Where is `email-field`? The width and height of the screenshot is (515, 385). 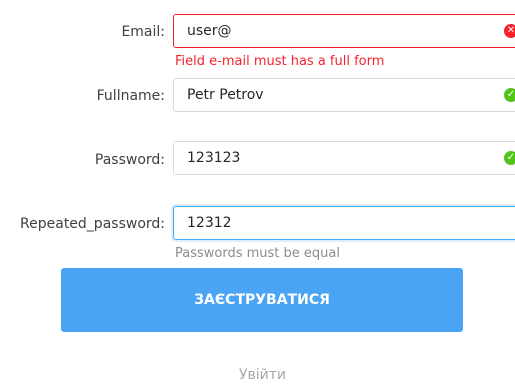 email-field is located at coordinates (334, 31).